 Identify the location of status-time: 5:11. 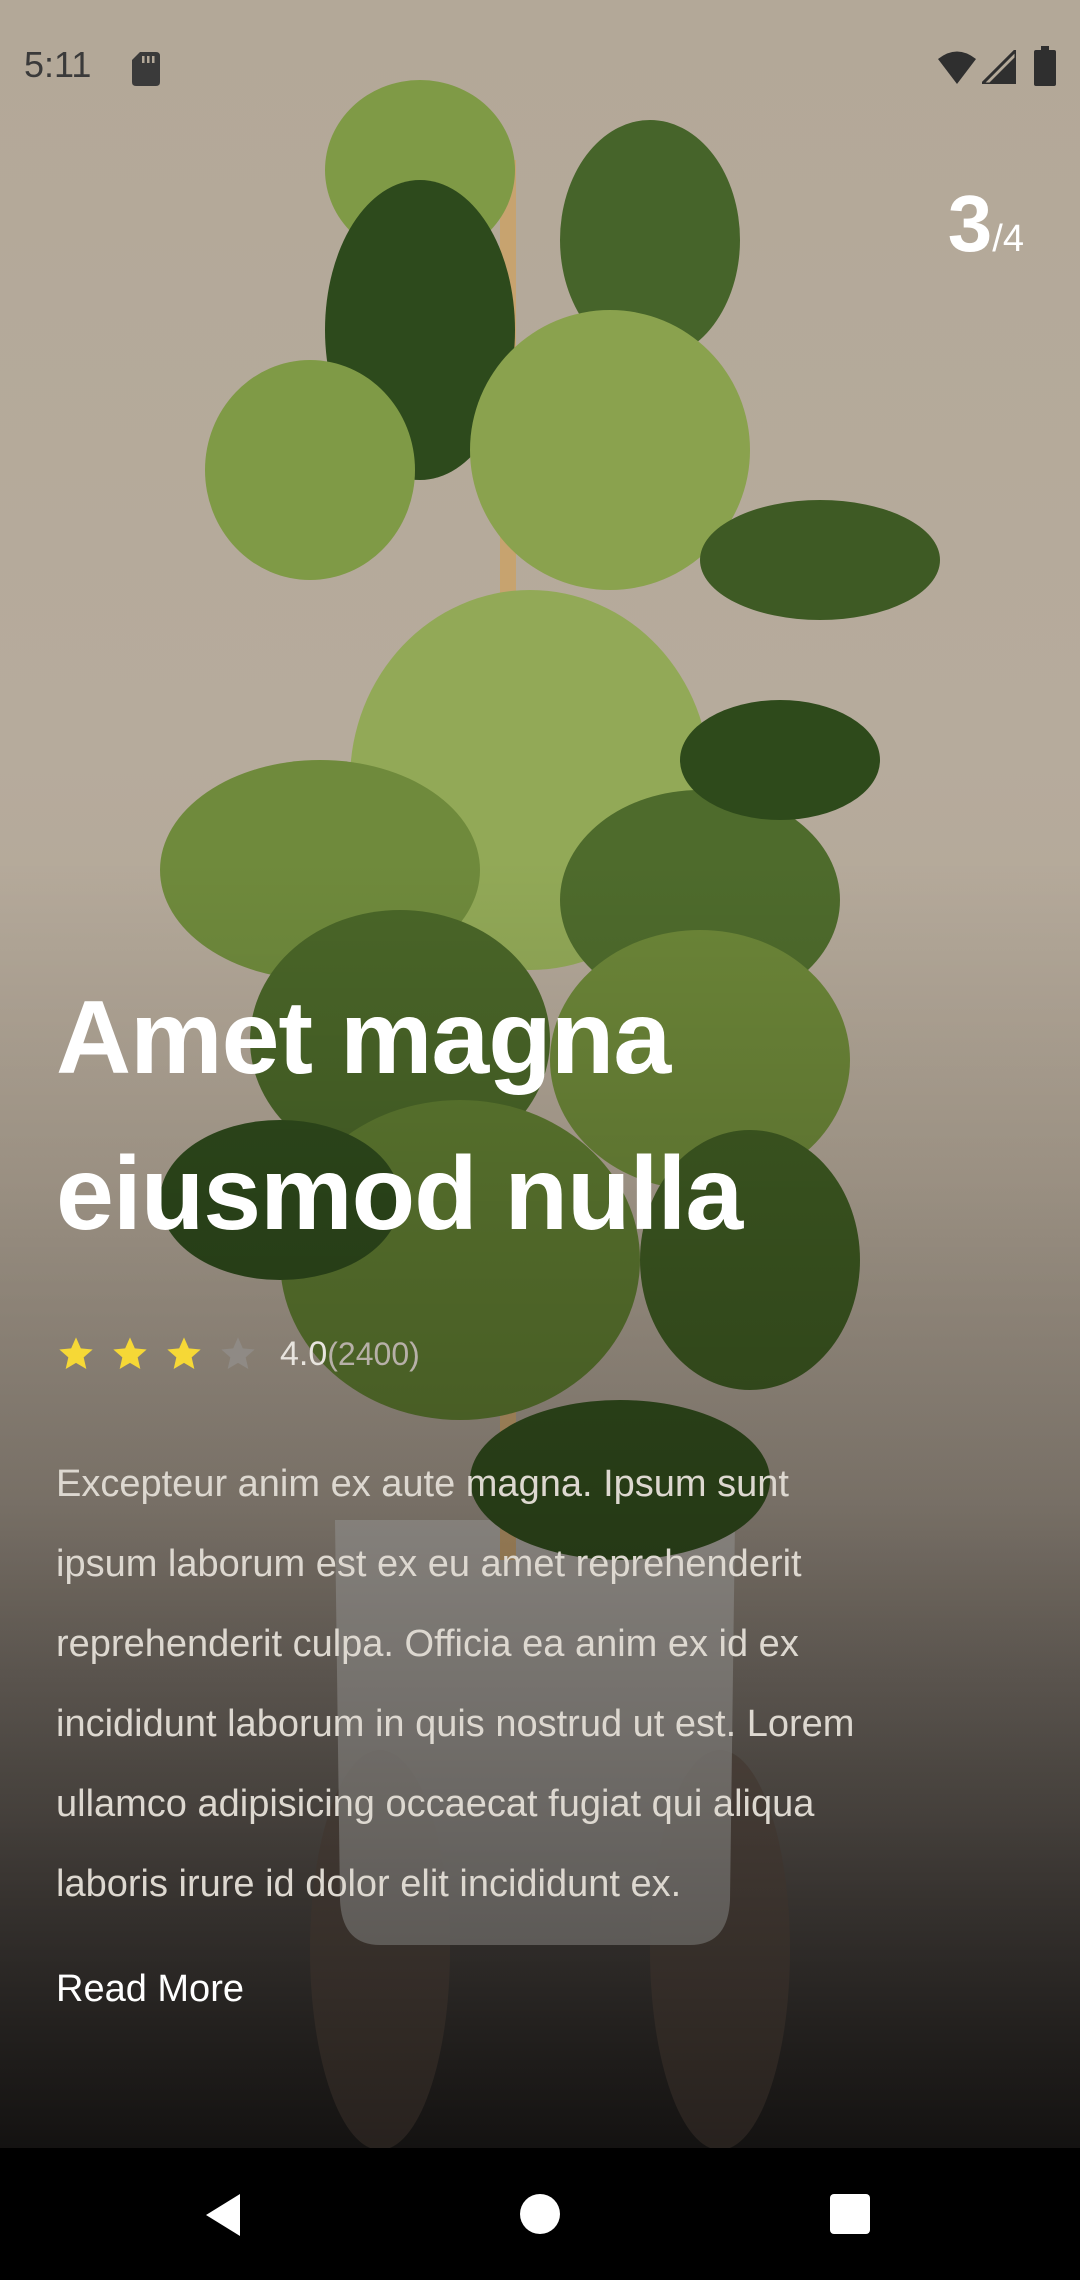
(58, 64).